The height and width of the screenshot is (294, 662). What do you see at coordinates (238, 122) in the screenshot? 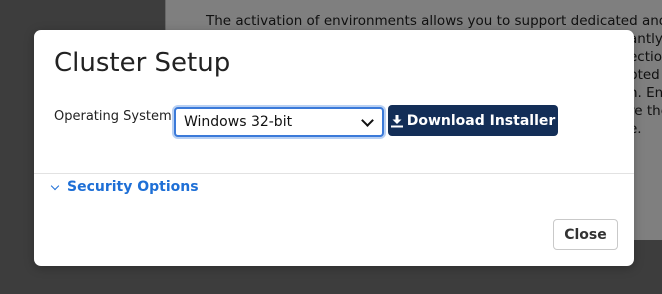
I see `operating-system-select-value: Windows 32-bit` at bounding box center [238, 122].